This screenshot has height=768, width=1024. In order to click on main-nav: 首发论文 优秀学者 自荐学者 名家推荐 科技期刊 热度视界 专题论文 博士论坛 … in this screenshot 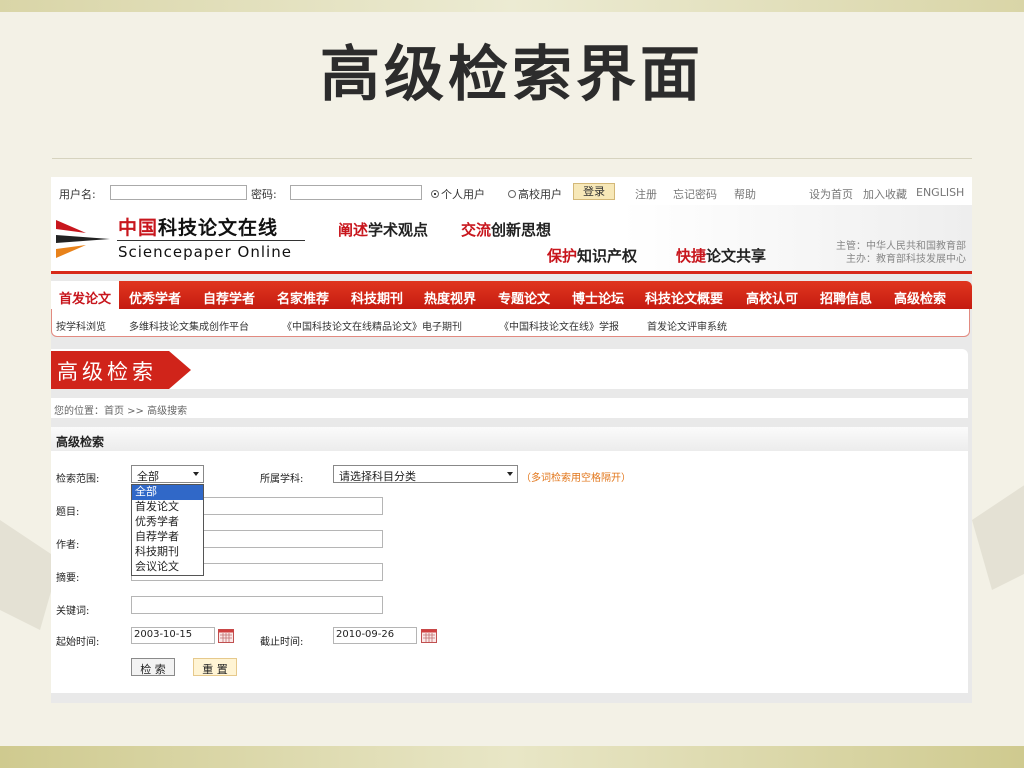, I will do `click(511, 295)`.